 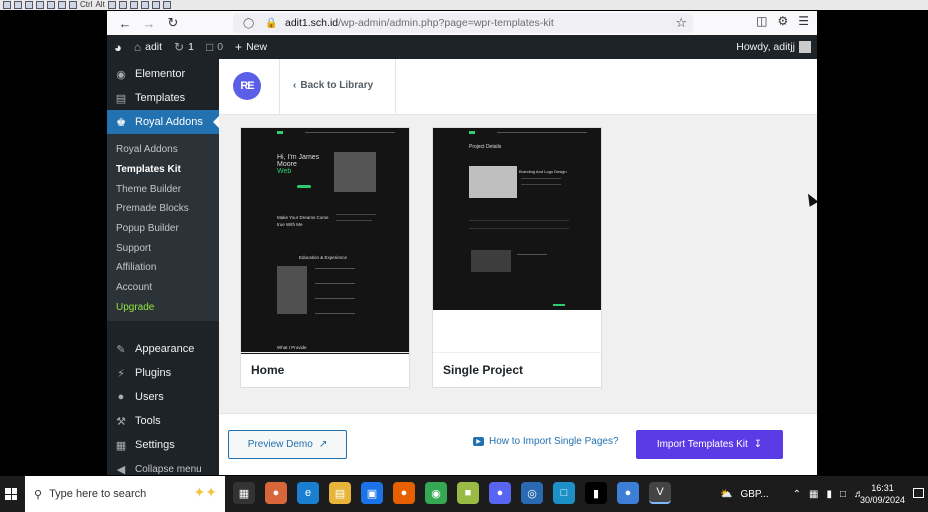 I want to click on task-view-icon: ▦, so click(x=244, y=493).